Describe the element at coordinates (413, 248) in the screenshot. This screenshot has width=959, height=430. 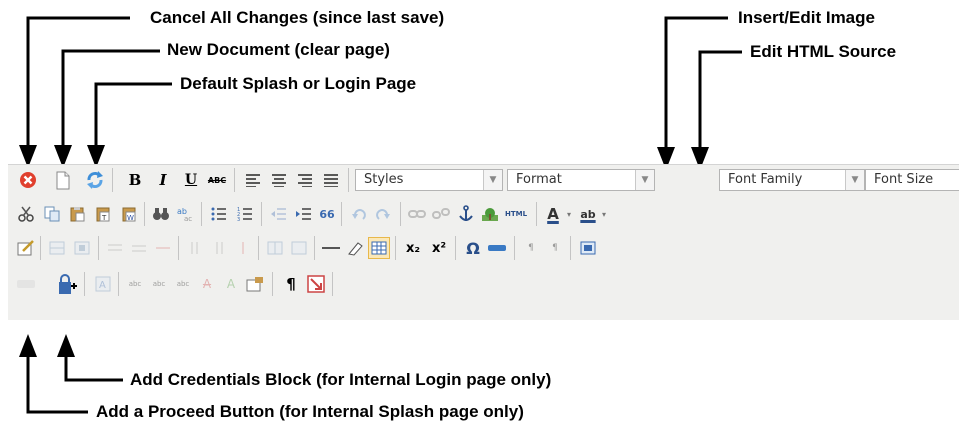
I see `subscript-button: x₂` at that location.